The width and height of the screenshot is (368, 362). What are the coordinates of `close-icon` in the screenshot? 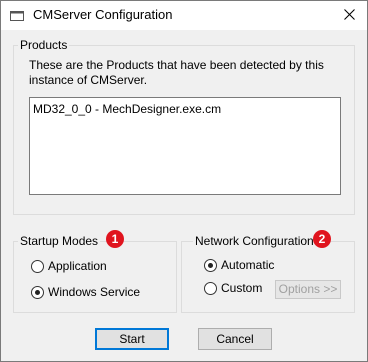 It's located at (349, 14).